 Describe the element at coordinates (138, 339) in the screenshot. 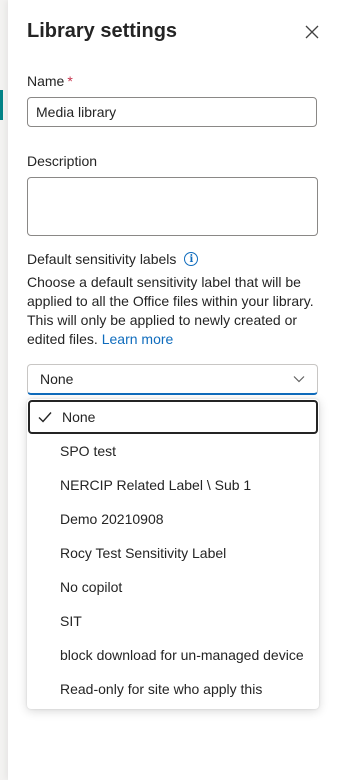

I see `learn-more-link: Learn more` at that location.